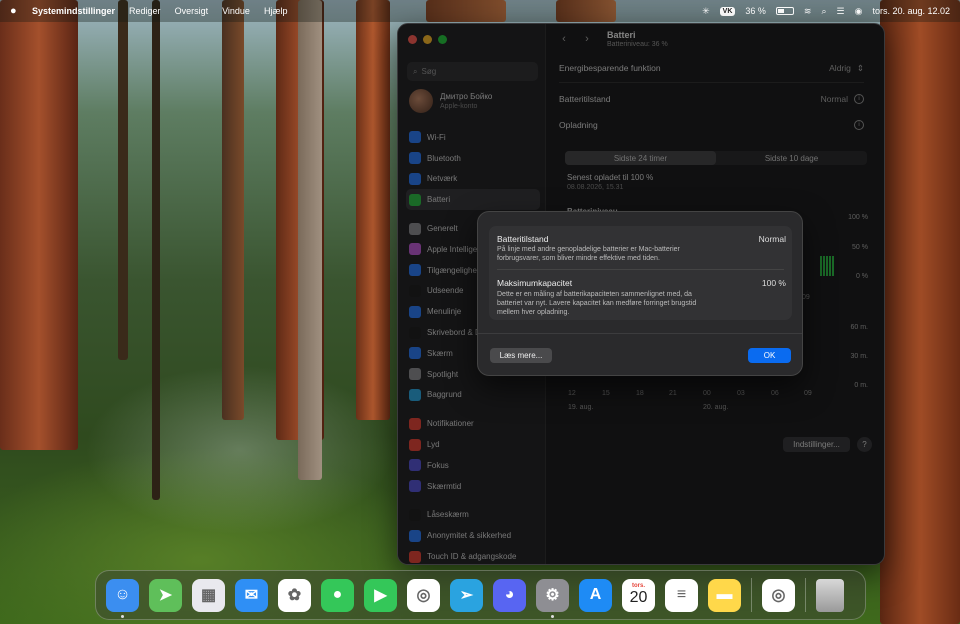 Image resolution: width=960 pixels, height=624 pixels. I want to click on menu-hjaelp: Hjælp, so click(276, 11).